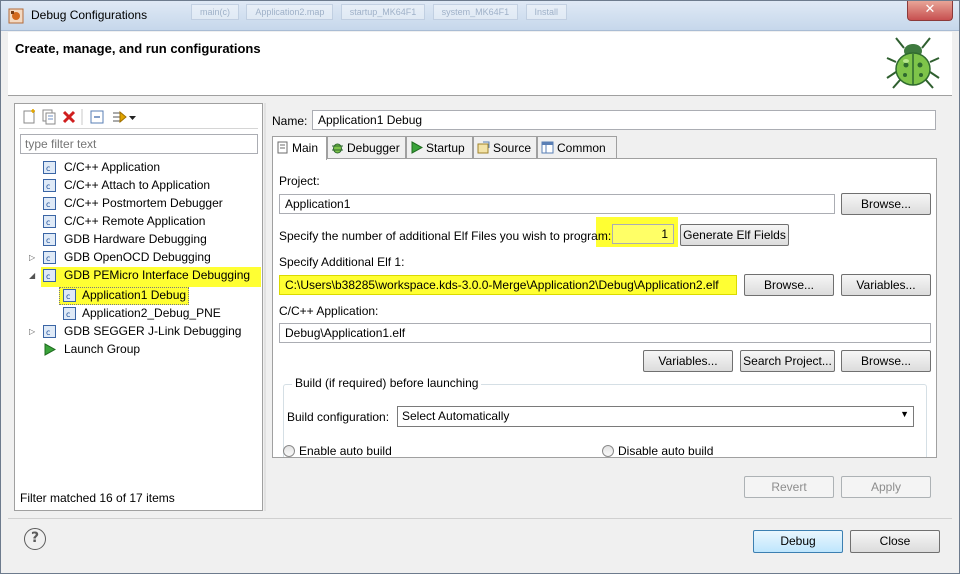  Describe the element at coordinates (798, 541) in the screenshot. I see `debug-button: Debug` at that location.